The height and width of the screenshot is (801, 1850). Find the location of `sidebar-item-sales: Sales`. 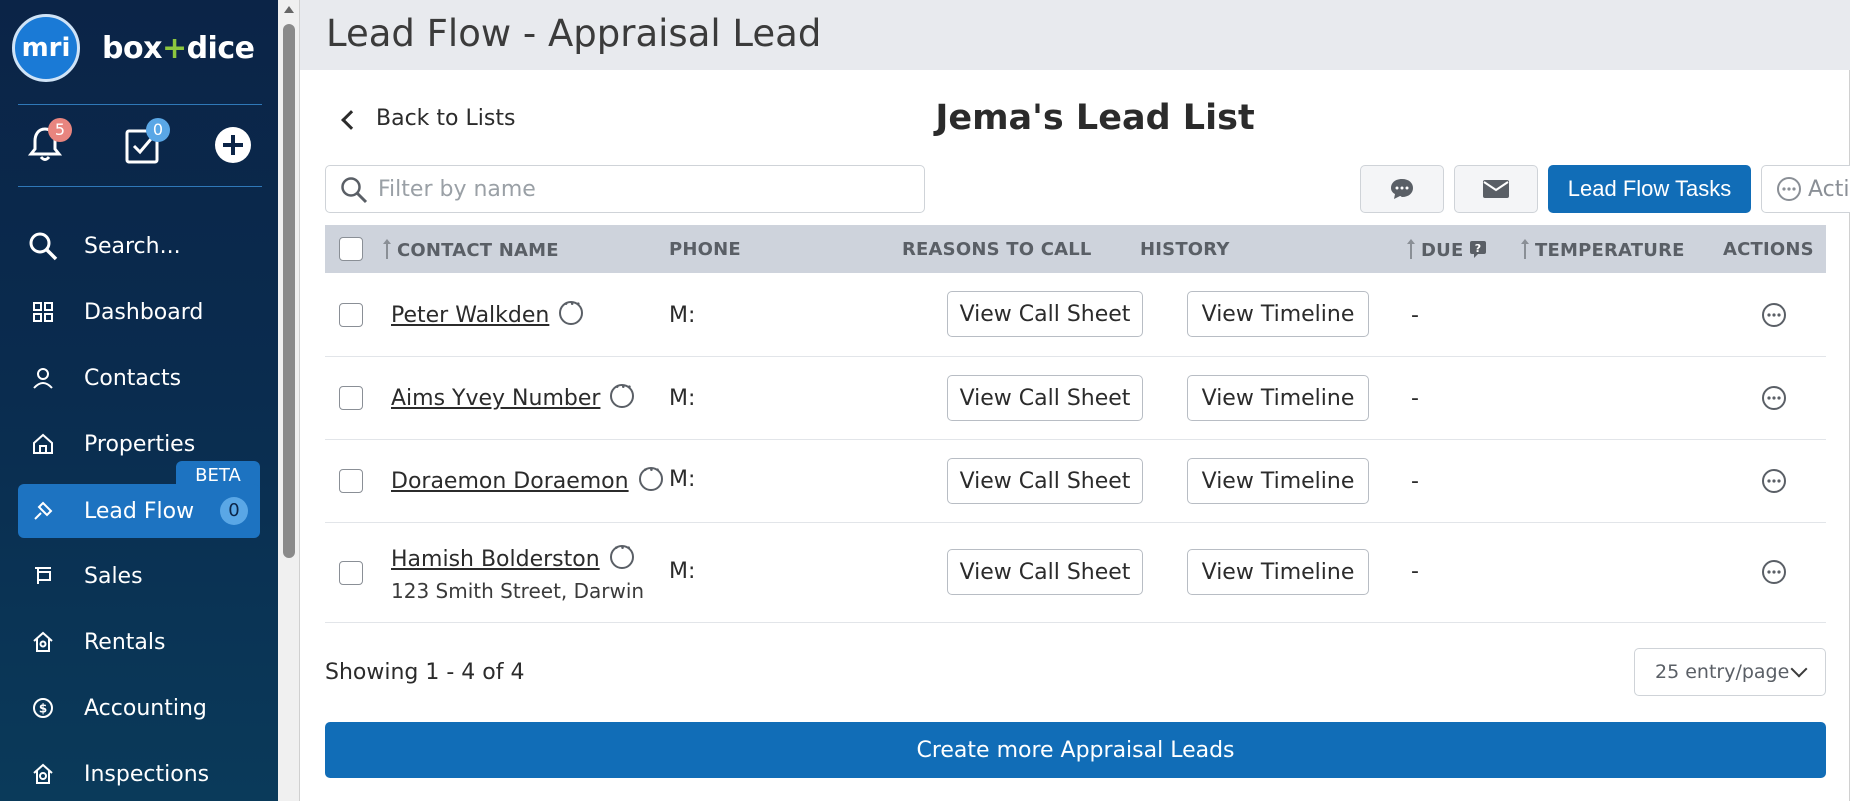

sidebar-item-sales: Sales is located at coordinates (139, 576).